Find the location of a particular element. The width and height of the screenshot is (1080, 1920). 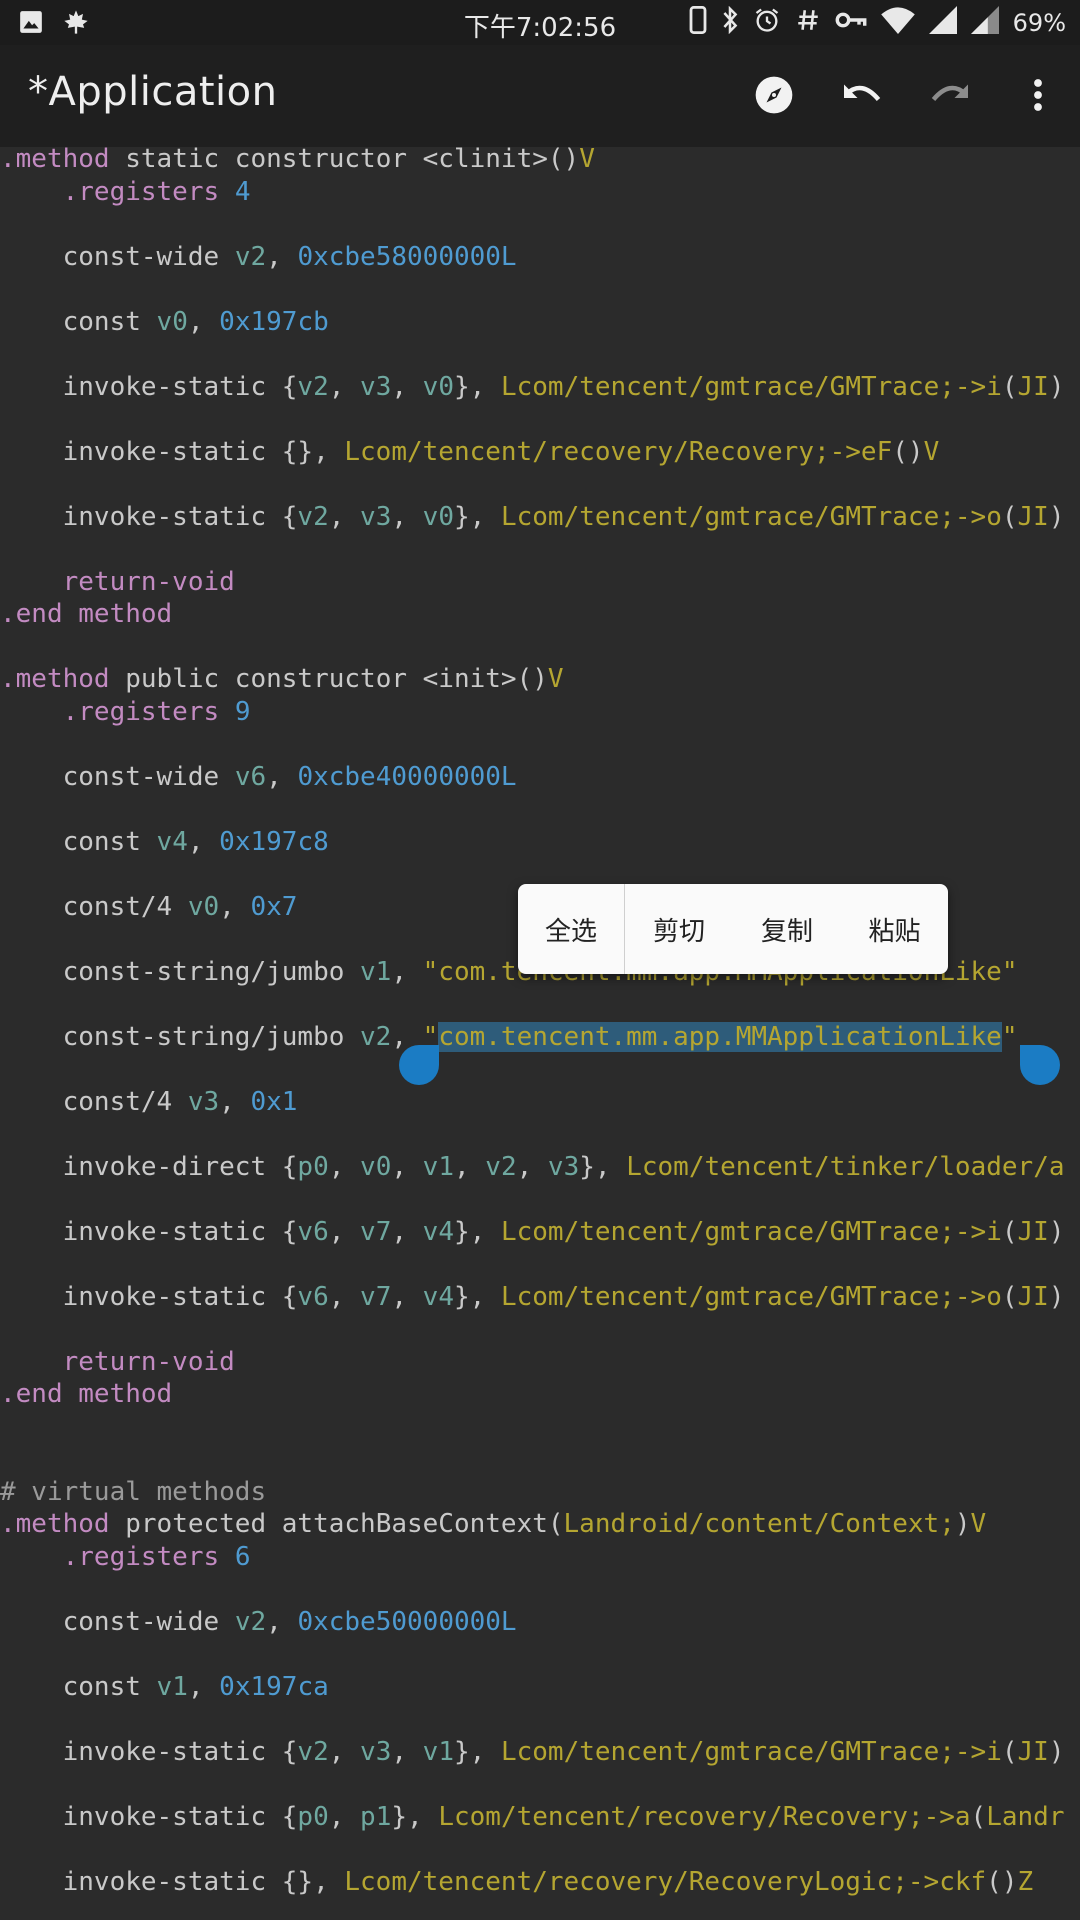

selection-end-handle is located at coordinates (1040, 1065).